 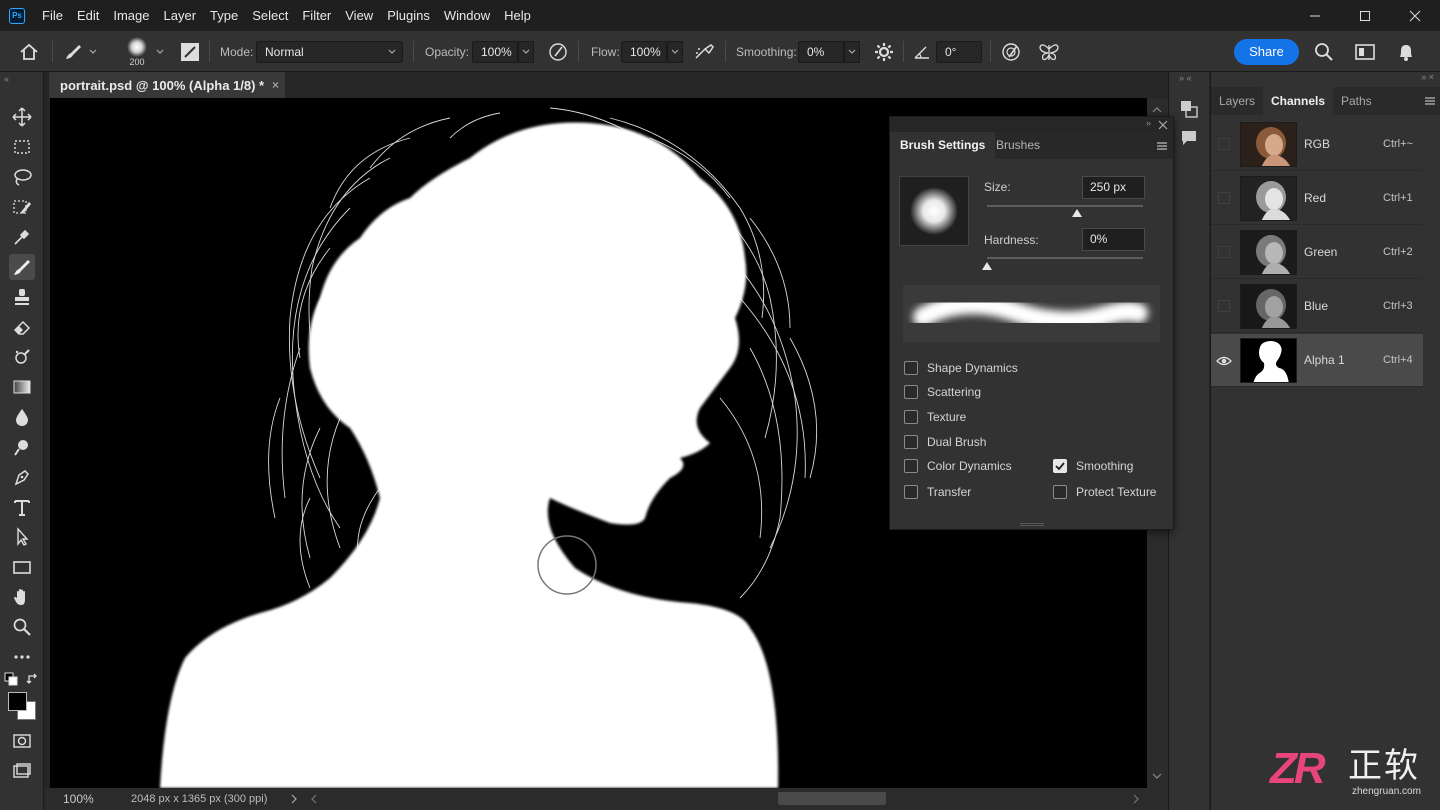 I want to click on hardness-field: 0%, so click(x=1113, y=239).